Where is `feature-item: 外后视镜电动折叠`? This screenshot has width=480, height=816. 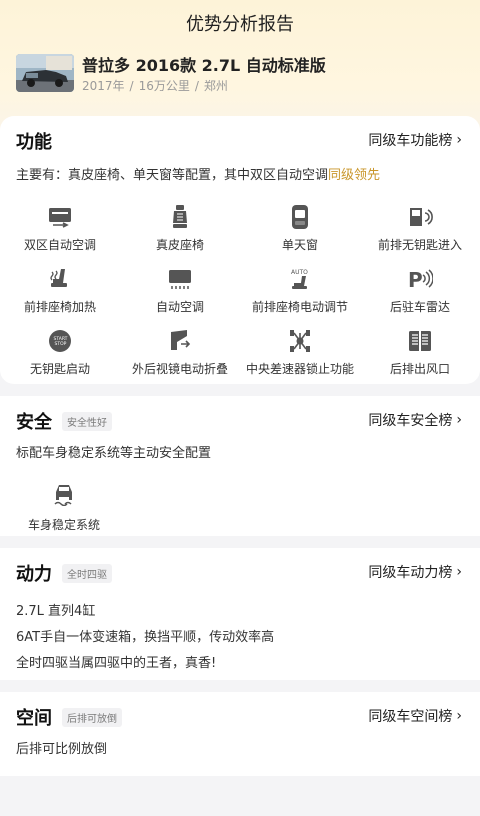
feature-item: 外后视镜电动折叠 is located at coordinates (180, 354).